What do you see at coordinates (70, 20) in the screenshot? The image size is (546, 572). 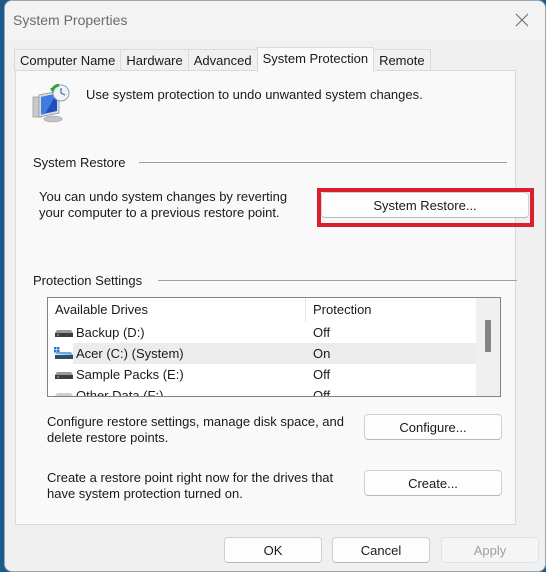 I see `window-title: System Properties` at bounding box center [70, 20].